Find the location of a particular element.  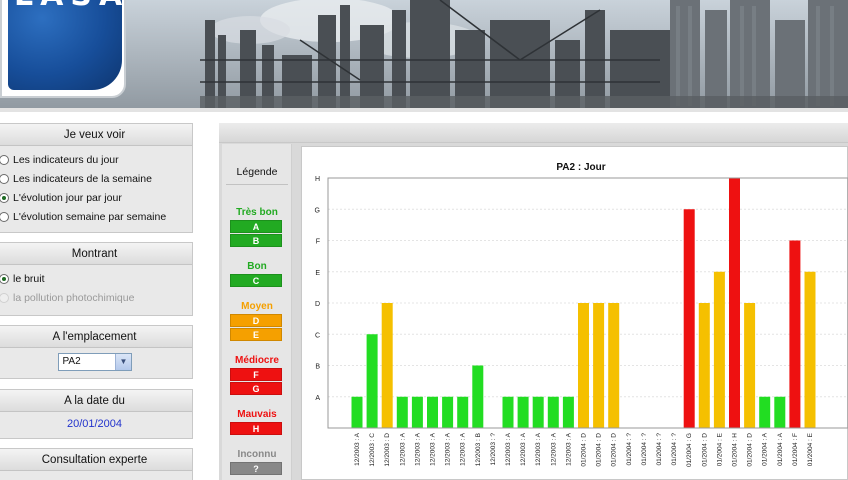

radio-photochemical is located at coordinates (4, 297).